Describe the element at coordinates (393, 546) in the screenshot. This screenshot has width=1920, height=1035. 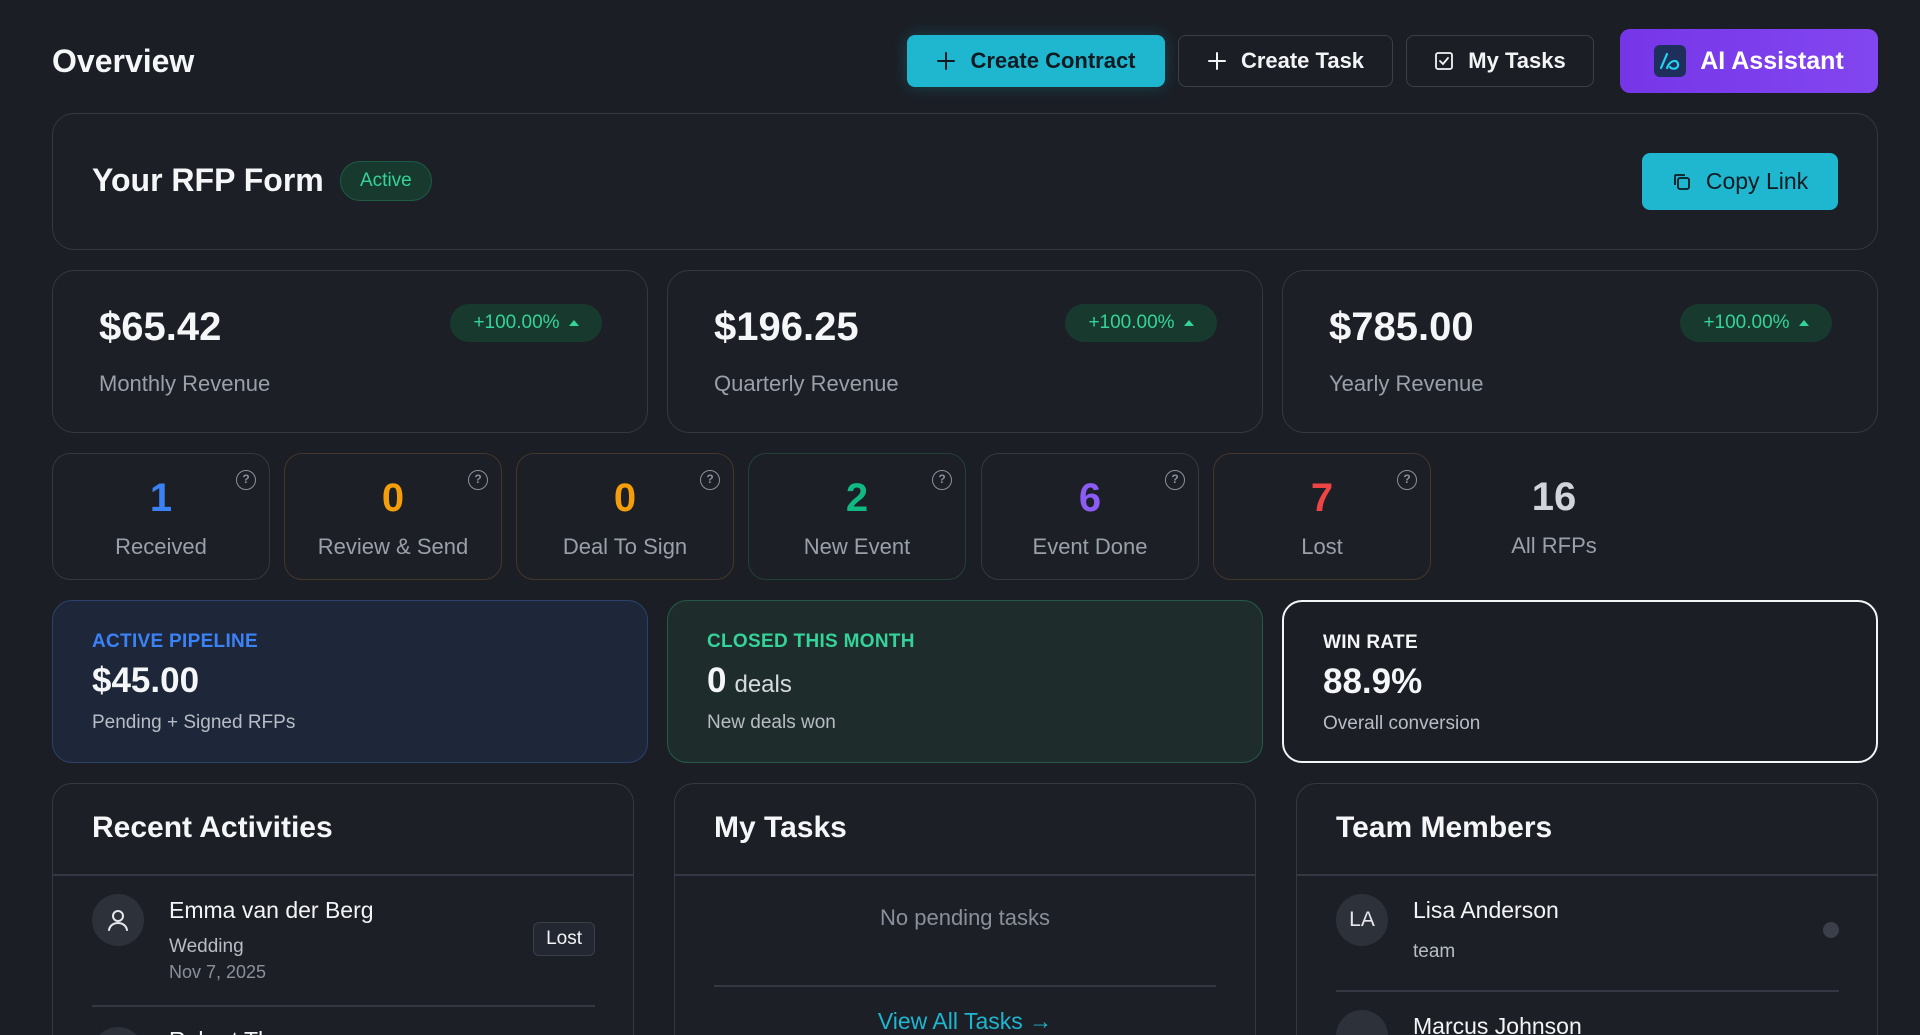
I see `tile-label: Review & Send` at that location.